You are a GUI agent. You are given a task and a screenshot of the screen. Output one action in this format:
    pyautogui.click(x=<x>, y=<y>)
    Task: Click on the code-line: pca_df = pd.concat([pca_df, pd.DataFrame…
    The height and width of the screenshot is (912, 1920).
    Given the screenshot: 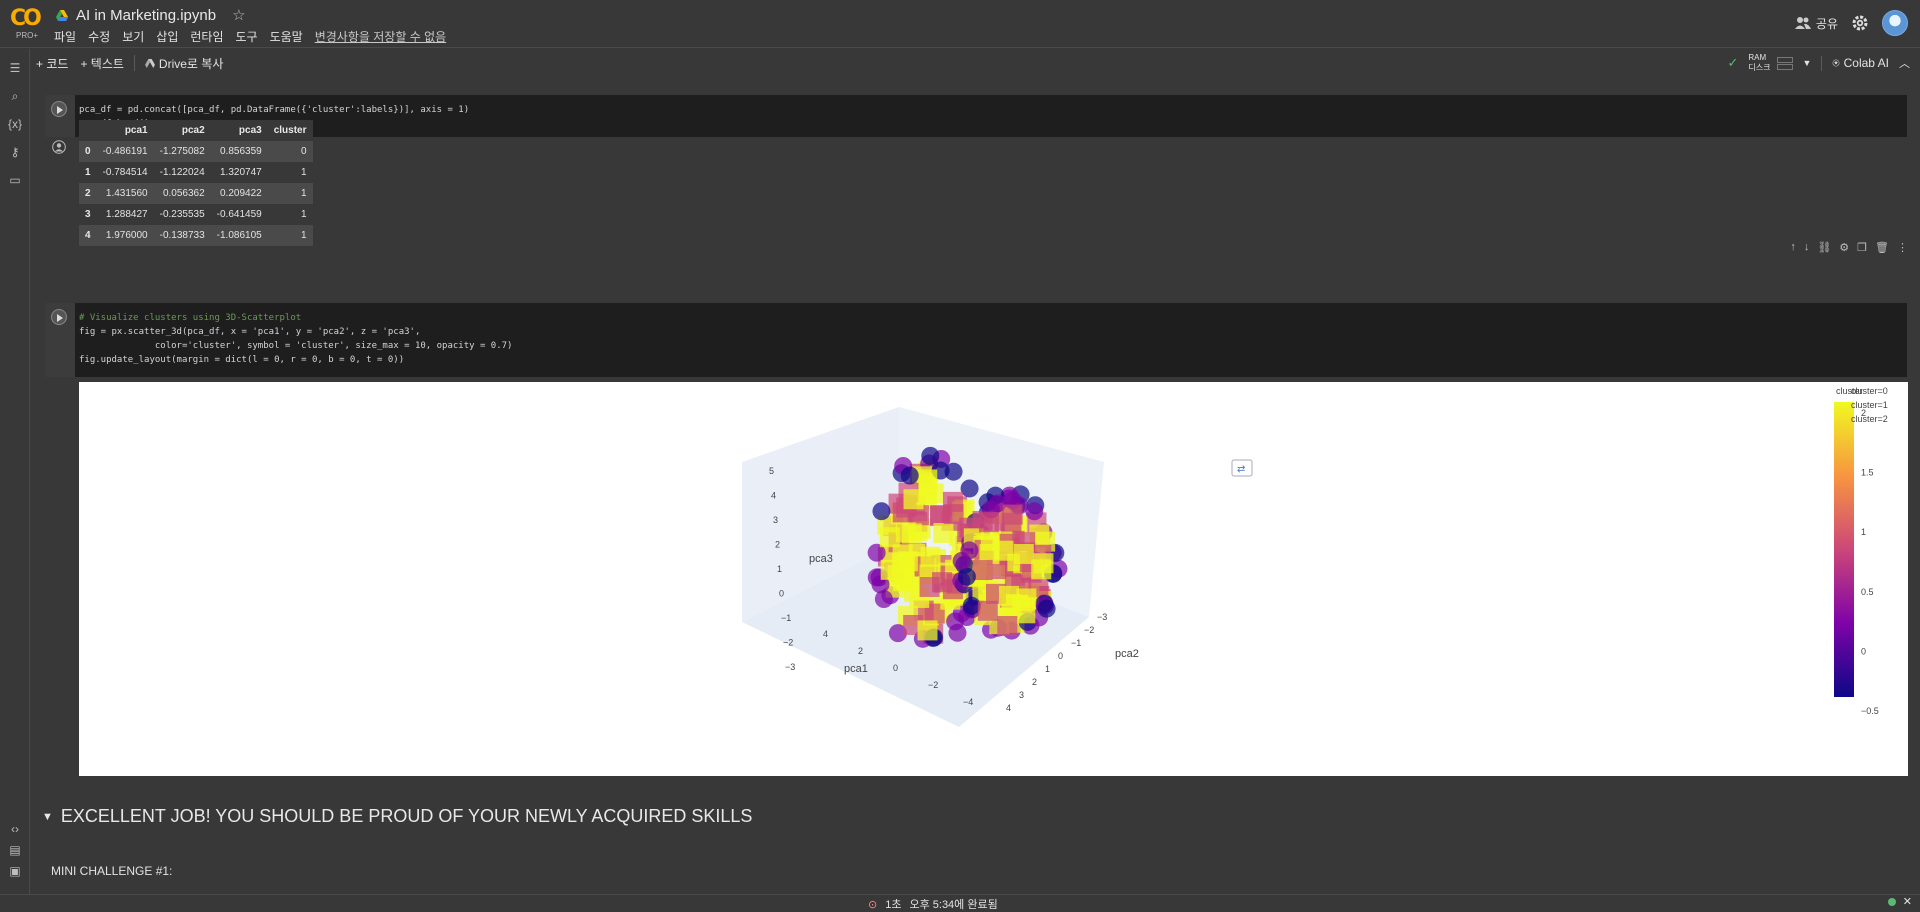 What is the action you would take?
    pyautogui.click(x=274, y=110)
    